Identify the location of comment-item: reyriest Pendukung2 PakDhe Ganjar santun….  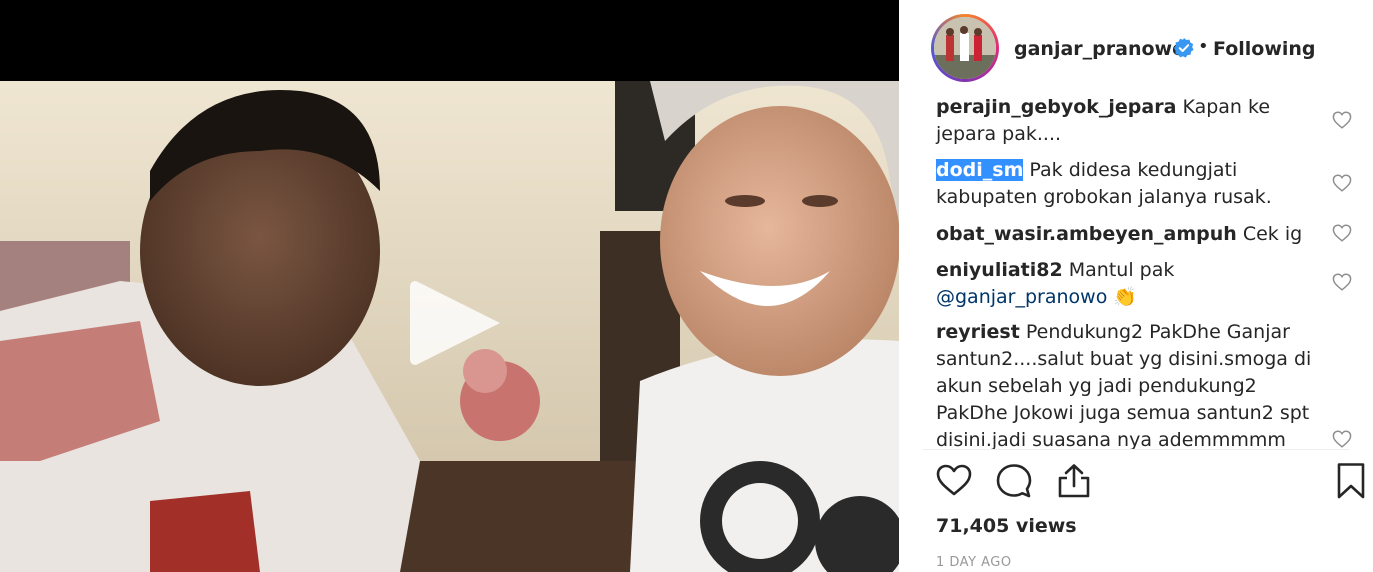
(1126, 384).